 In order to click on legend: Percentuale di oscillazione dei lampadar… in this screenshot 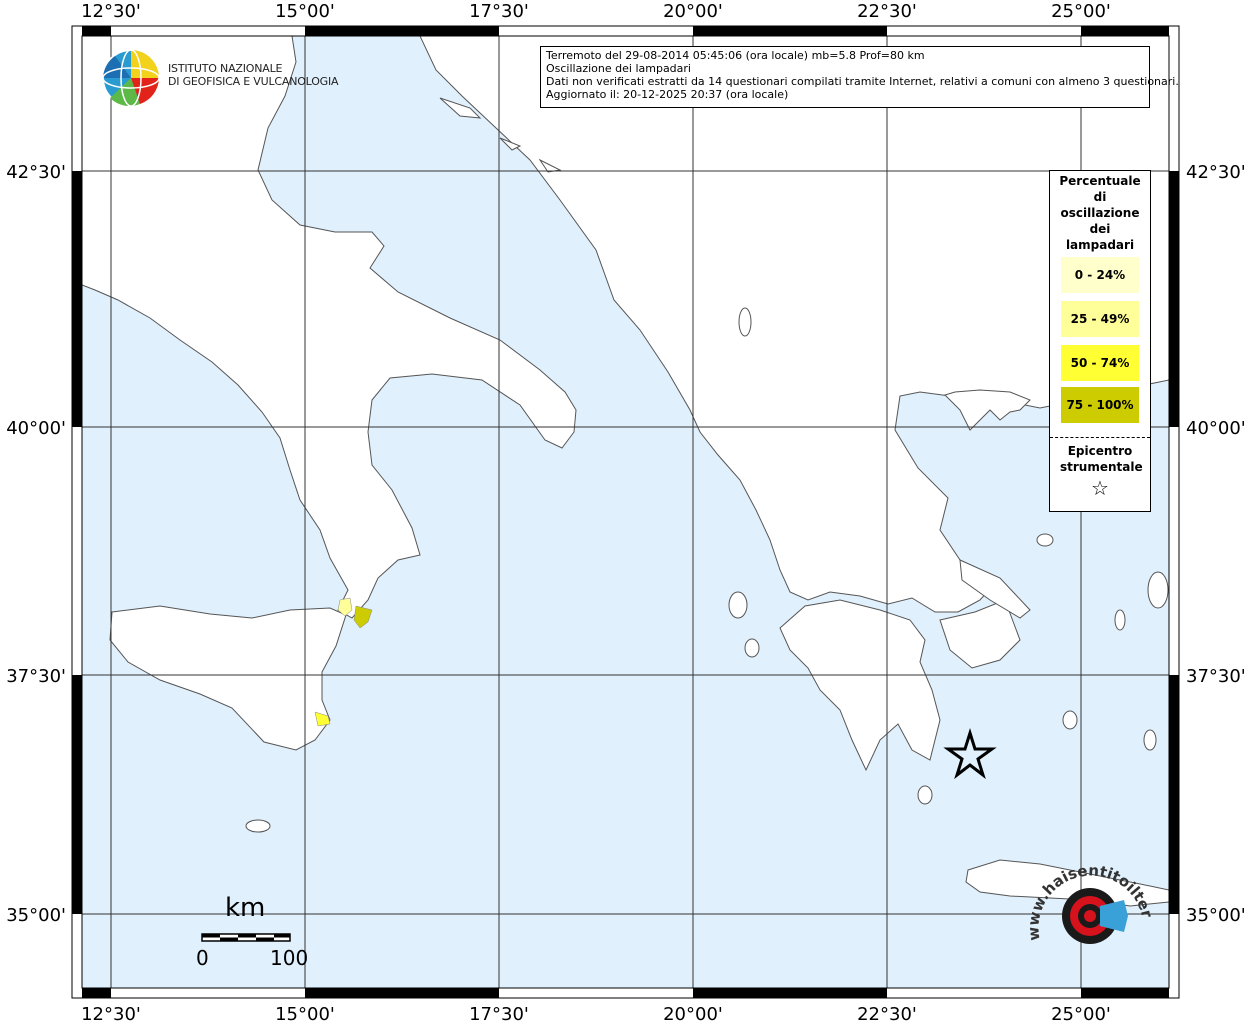, I will do `click(1100, 341)`.